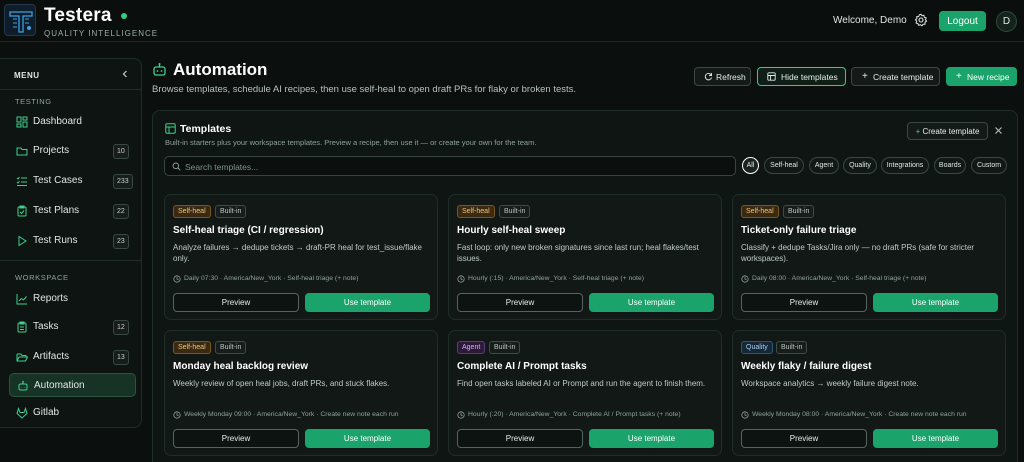 This screenshot has height=462, width=1024. I want to click on count-badge: 233, so click(123, 181).